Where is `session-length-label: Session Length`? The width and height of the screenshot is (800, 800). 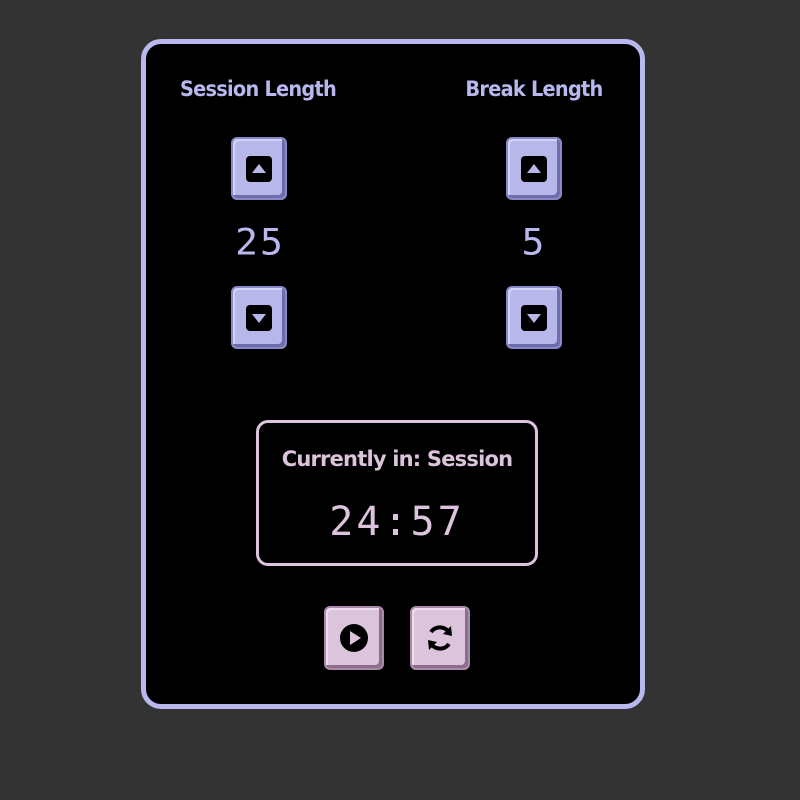 session-length-label: Session Length is located at coordinates (258, 89).